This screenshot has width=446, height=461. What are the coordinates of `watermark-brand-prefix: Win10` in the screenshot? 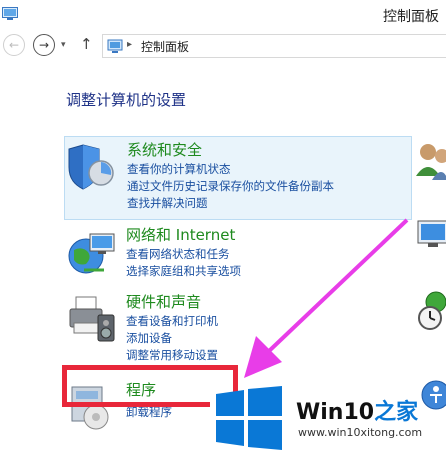 It's located at (335, 412).